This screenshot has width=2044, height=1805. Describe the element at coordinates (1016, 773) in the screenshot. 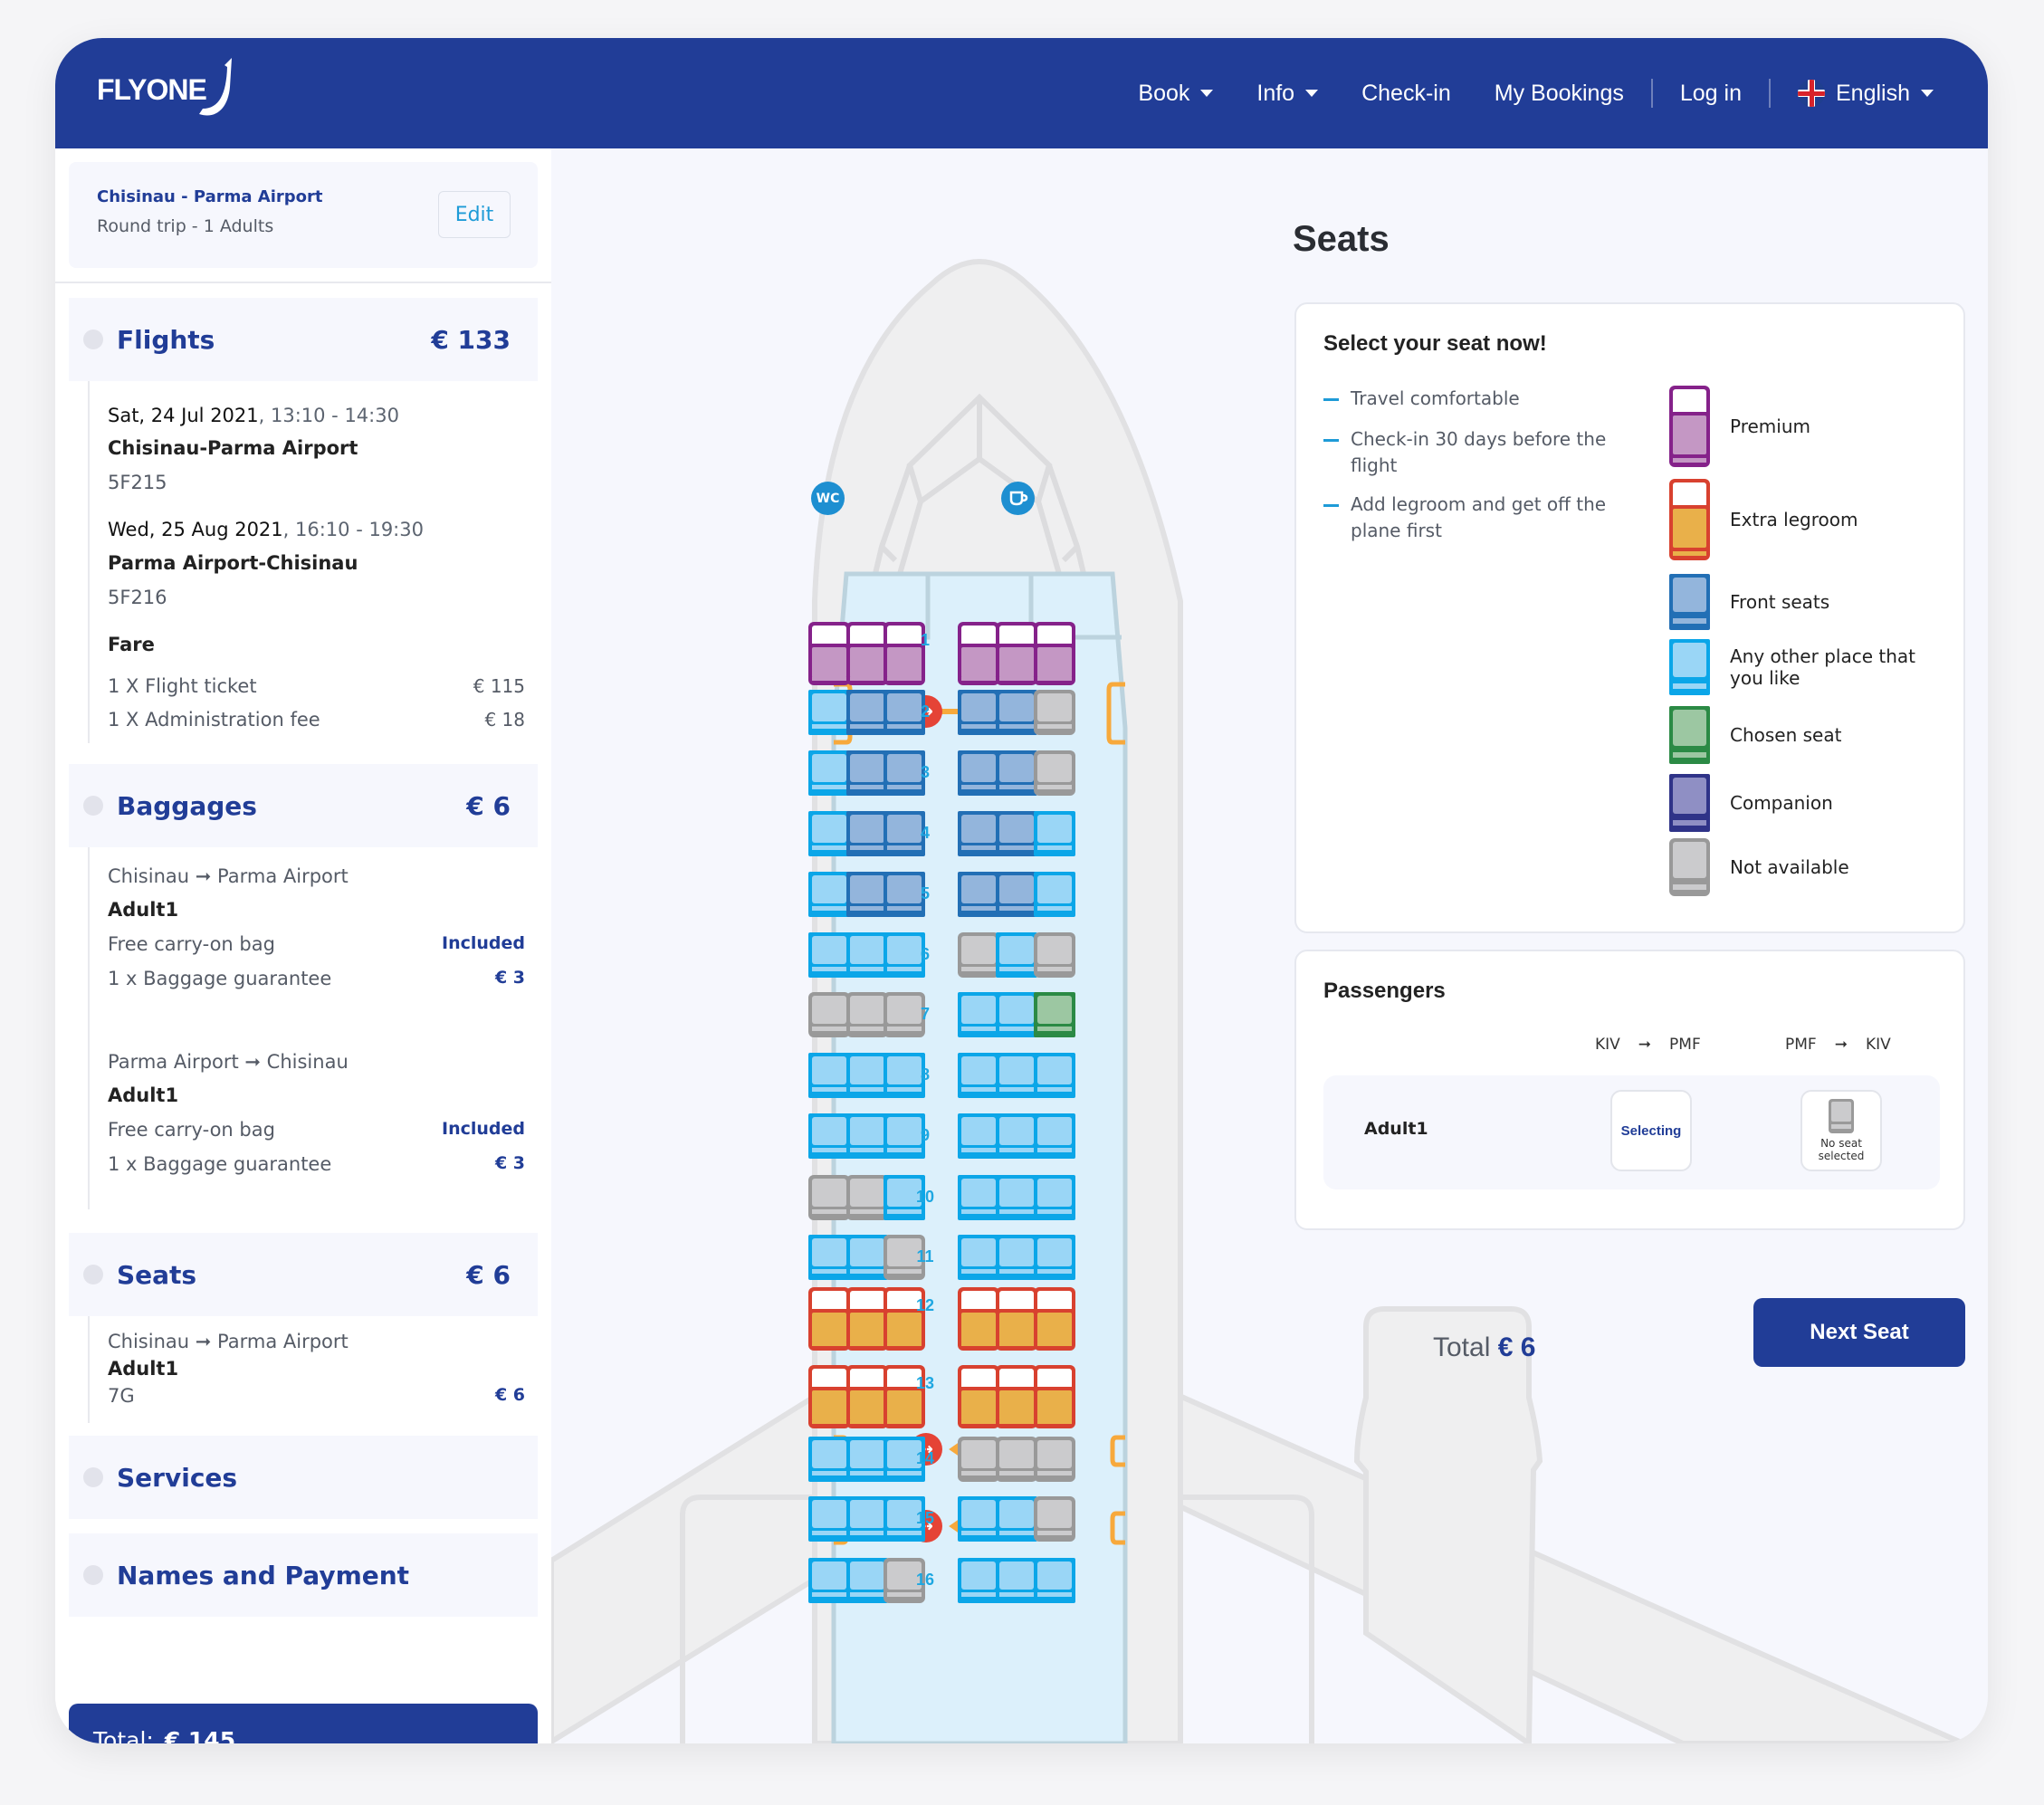

I see `seat-3E-front` at that location.